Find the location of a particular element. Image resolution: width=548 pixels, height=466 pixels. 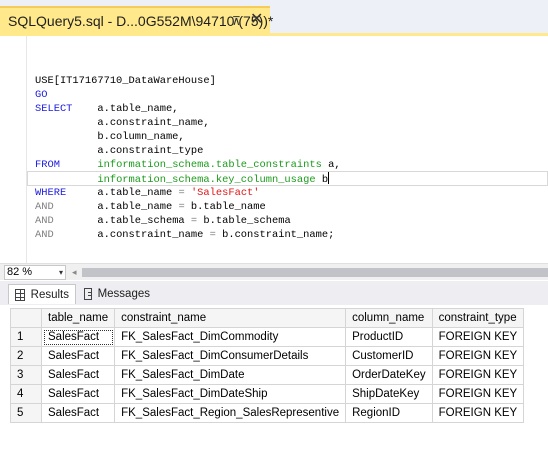

code-line: GO is located at coordinates (41, 95).